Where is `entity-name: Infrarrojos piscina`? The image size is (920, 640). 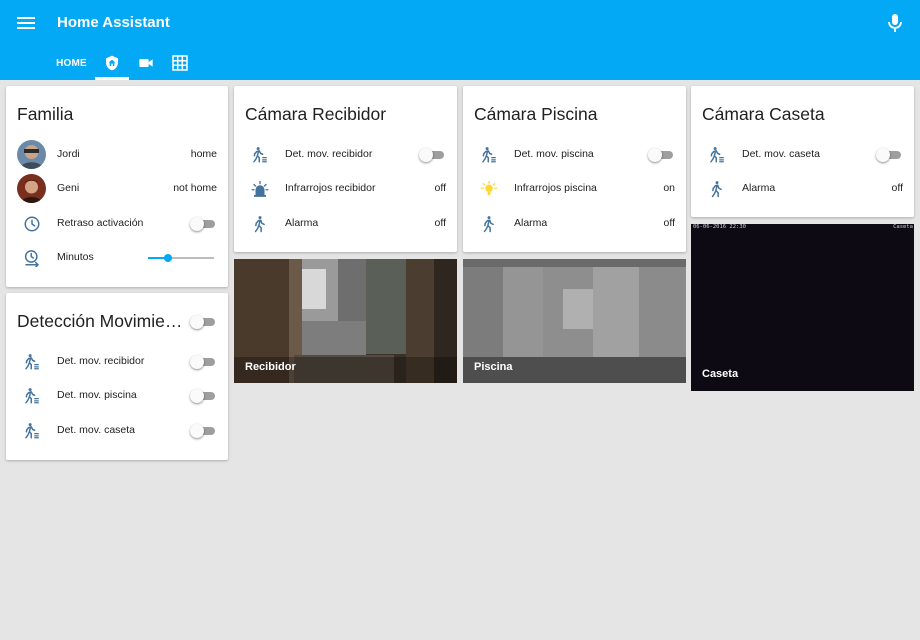 entity-name: Infrarrojos piscina is located at coordinates (555, 188).